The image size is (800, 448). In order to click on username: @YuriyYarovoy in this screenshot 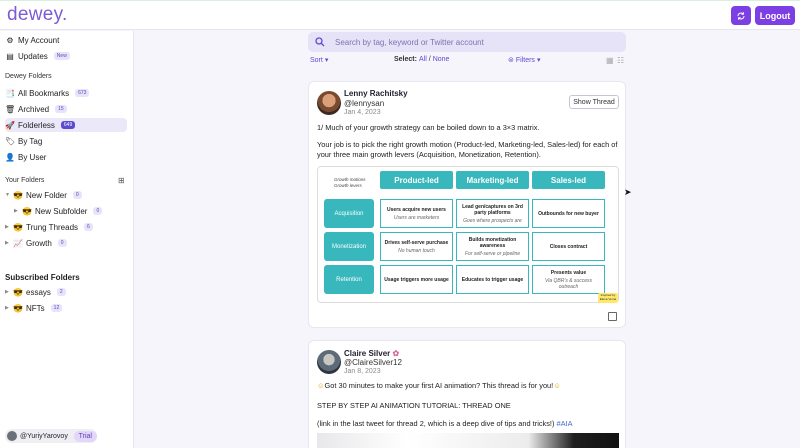, I will do `click(44, 436)`.